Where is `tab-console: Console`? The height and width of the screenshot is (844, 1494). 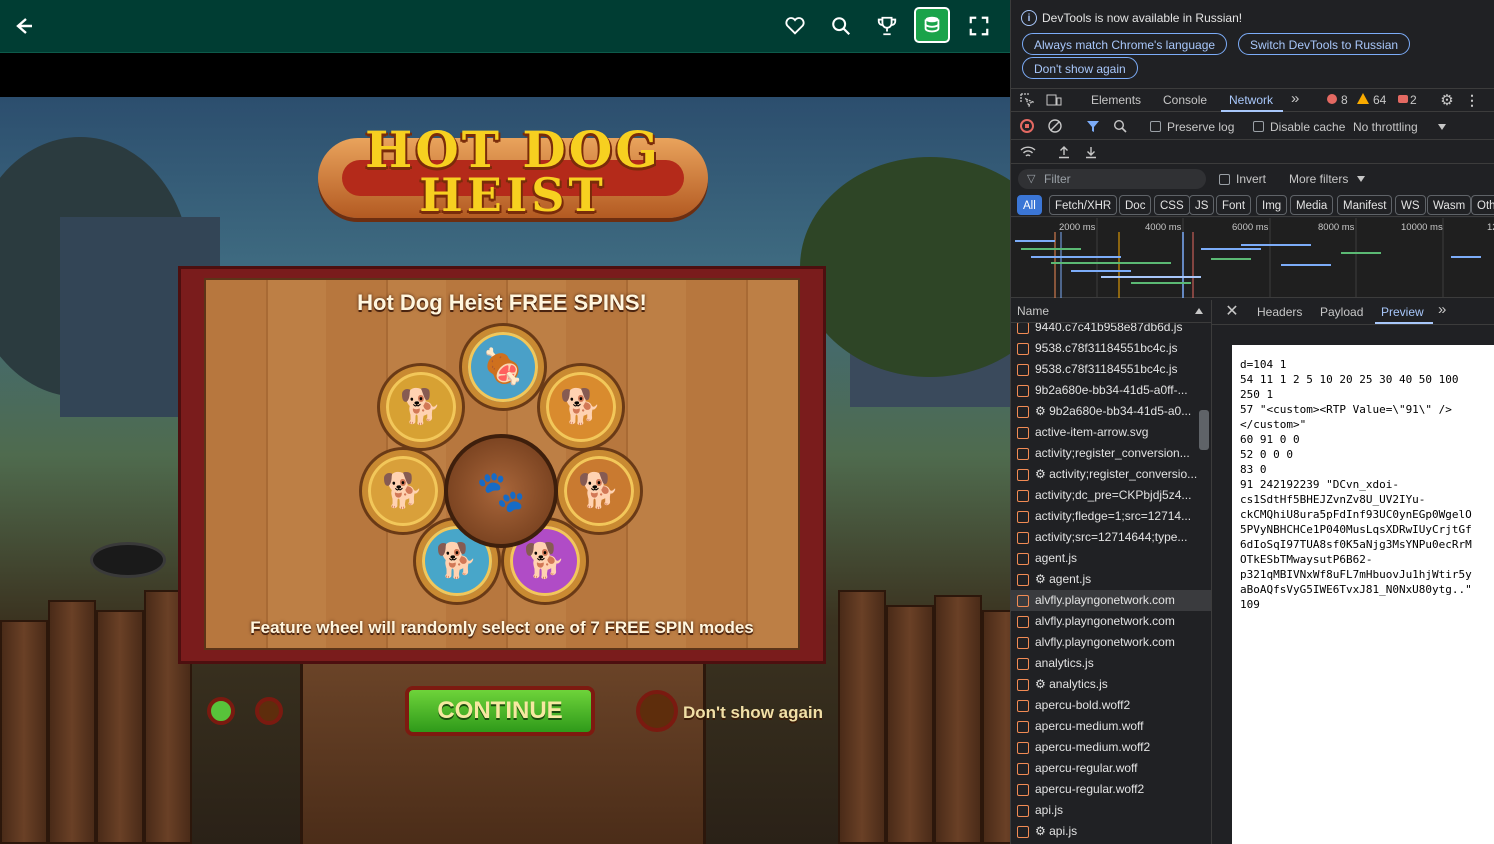
tab-console: Console is located at coordinates (1185, 100).